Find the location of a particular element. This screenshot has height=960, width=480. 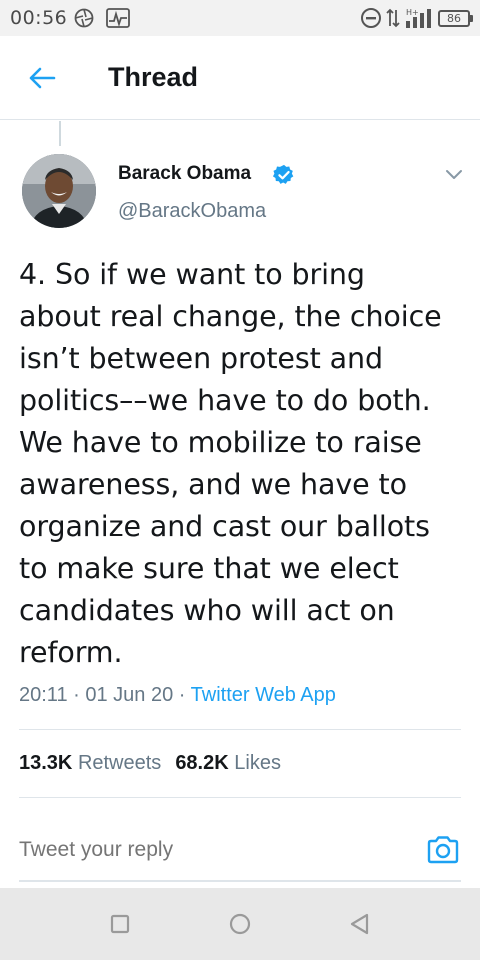

back-triangle-icon is located at coordinates (360, 924).